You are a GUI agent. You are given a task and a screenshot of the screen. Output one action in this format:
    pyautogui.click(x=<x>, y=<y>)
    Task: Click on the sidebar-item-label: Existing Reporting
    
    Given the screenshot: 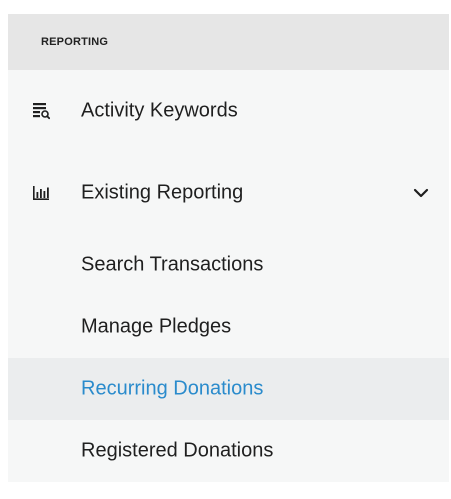 What is the action you would take?
    pyautogui.click(x=162, y=192)
    